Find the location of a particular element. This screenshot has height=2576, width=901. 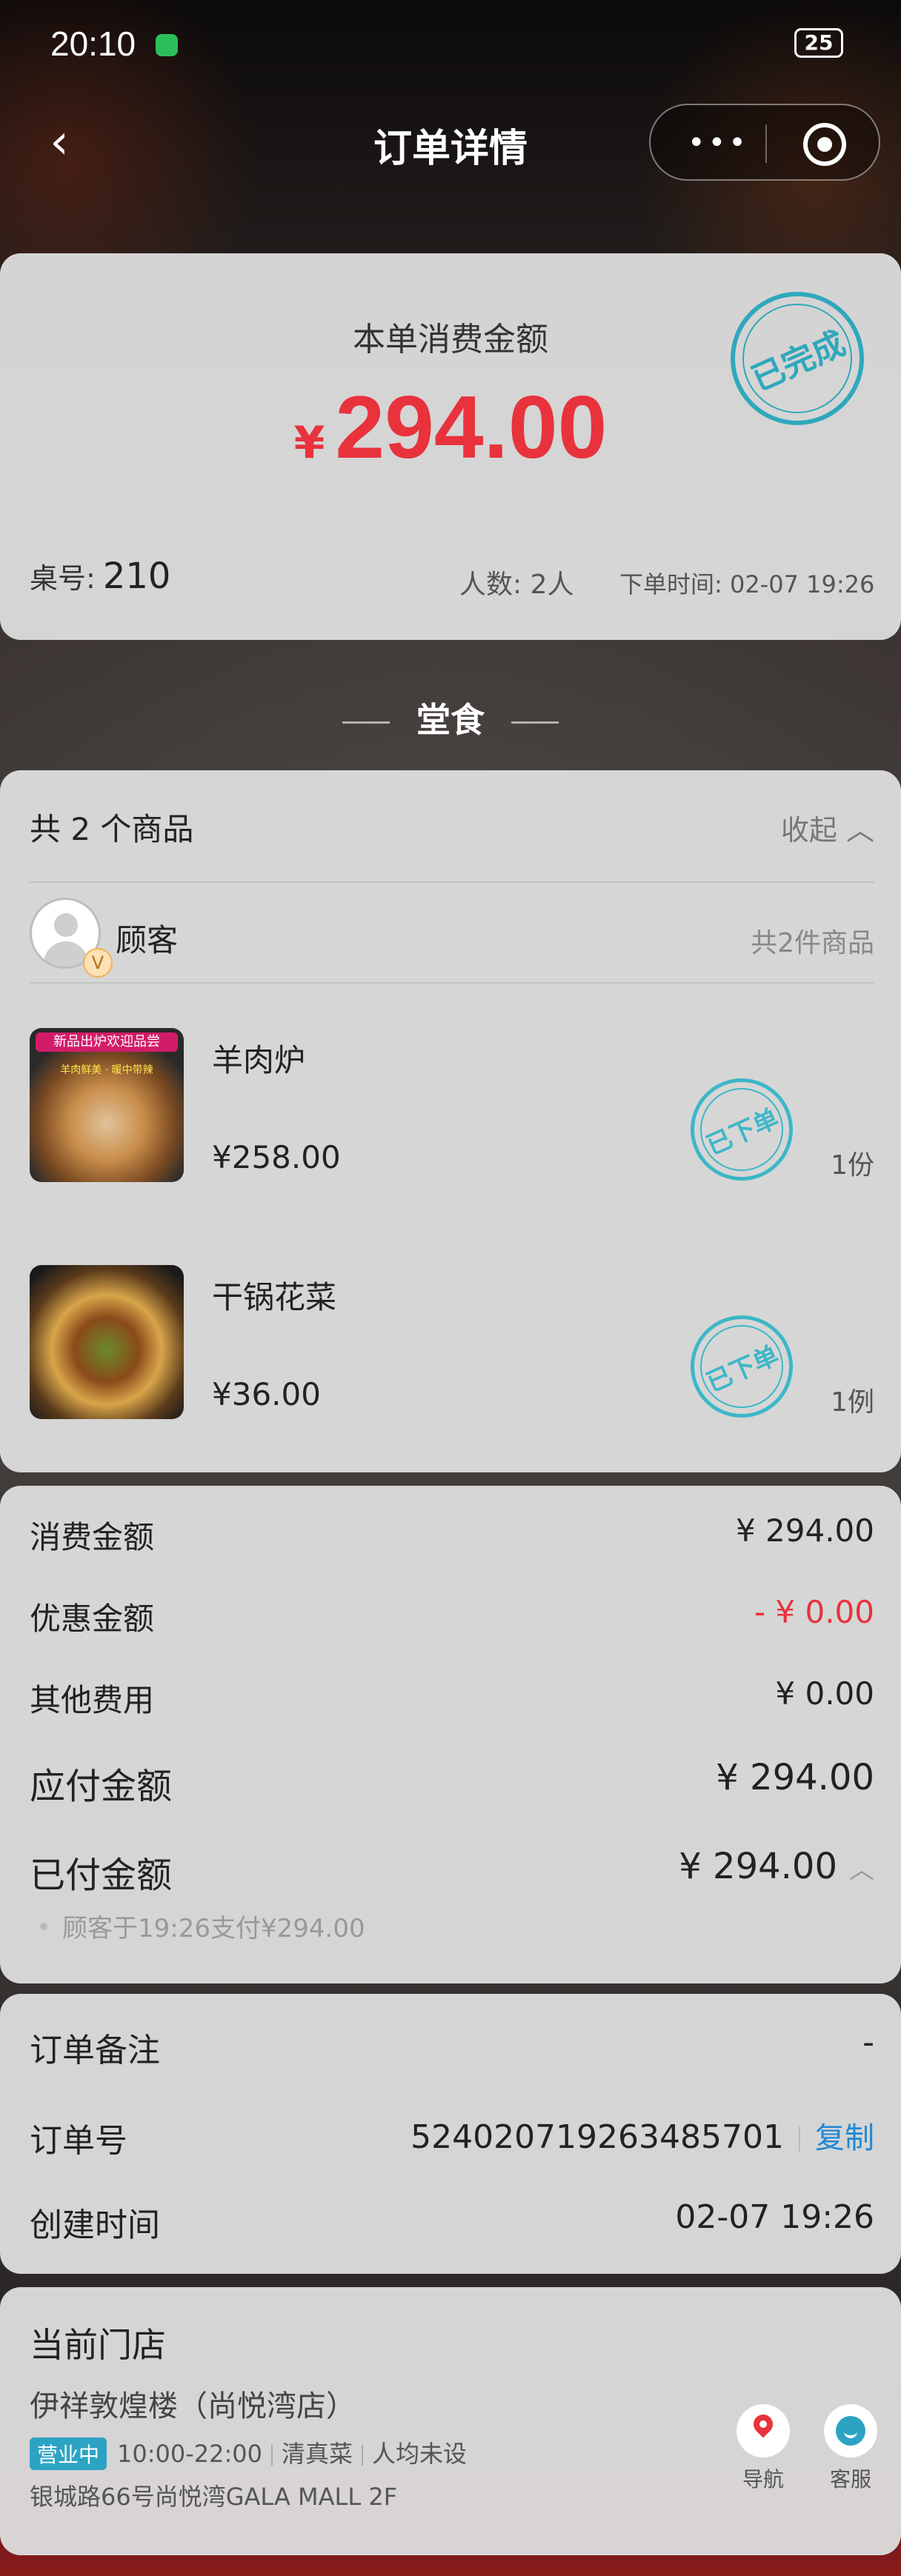

order-number-label: 订单号 is located at coordinates (78, 2141).